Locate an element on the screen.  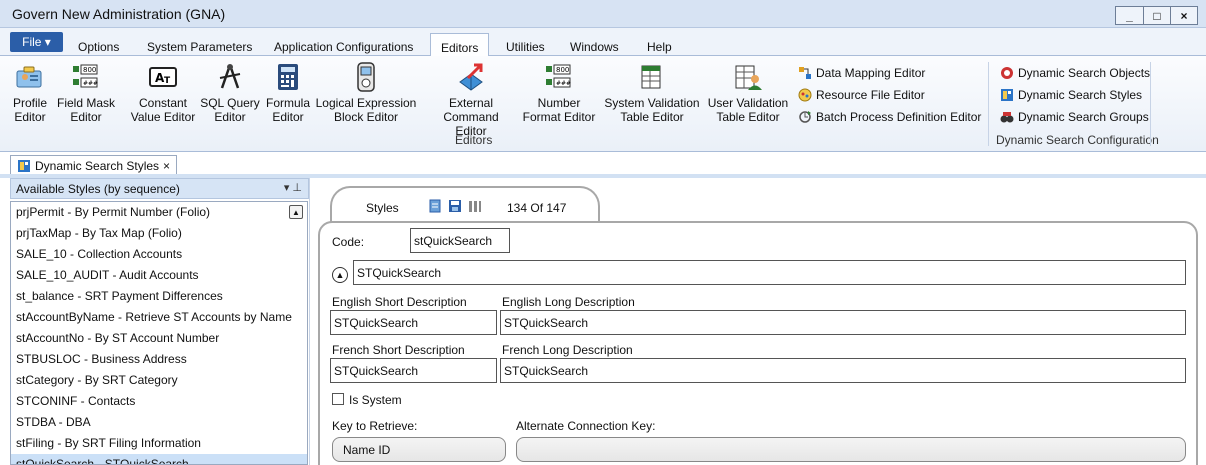
window-controls: _ □ × is located at coordinates (1156, 15).